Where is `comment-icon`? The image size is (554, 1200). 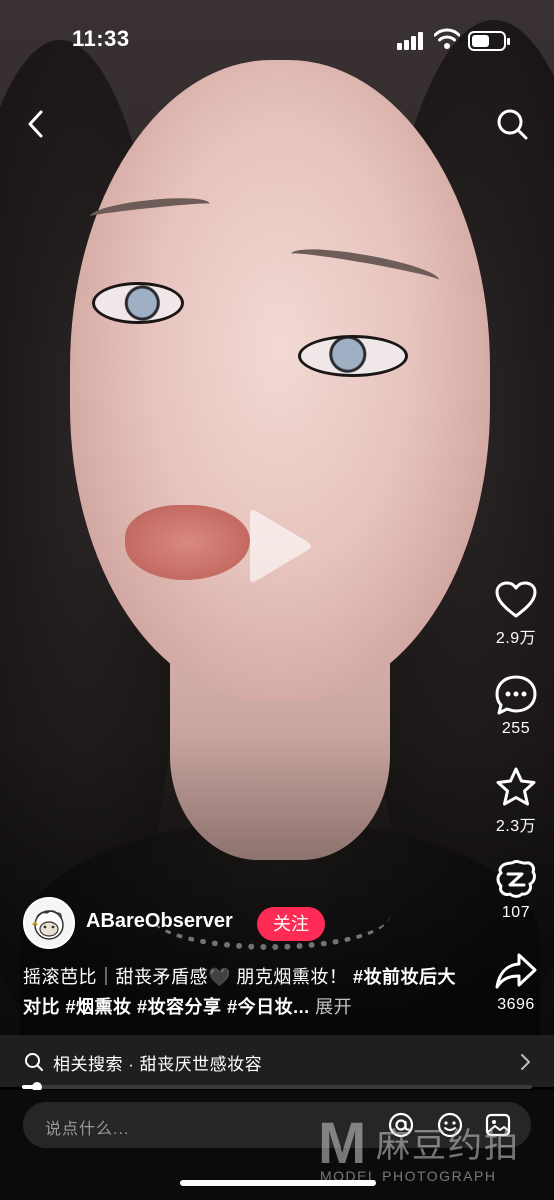 comment-icon is located at coordinates (516, 695).